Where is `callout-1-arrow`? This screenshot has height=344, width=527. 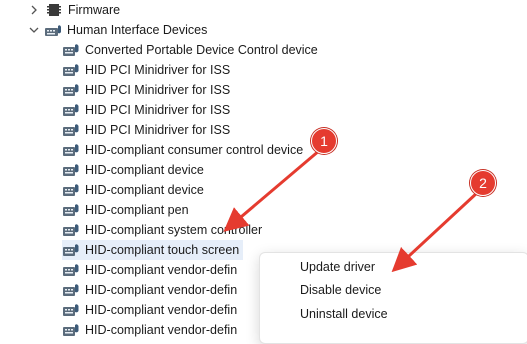 callout-1-arrow is located at coordinates (272, 190).